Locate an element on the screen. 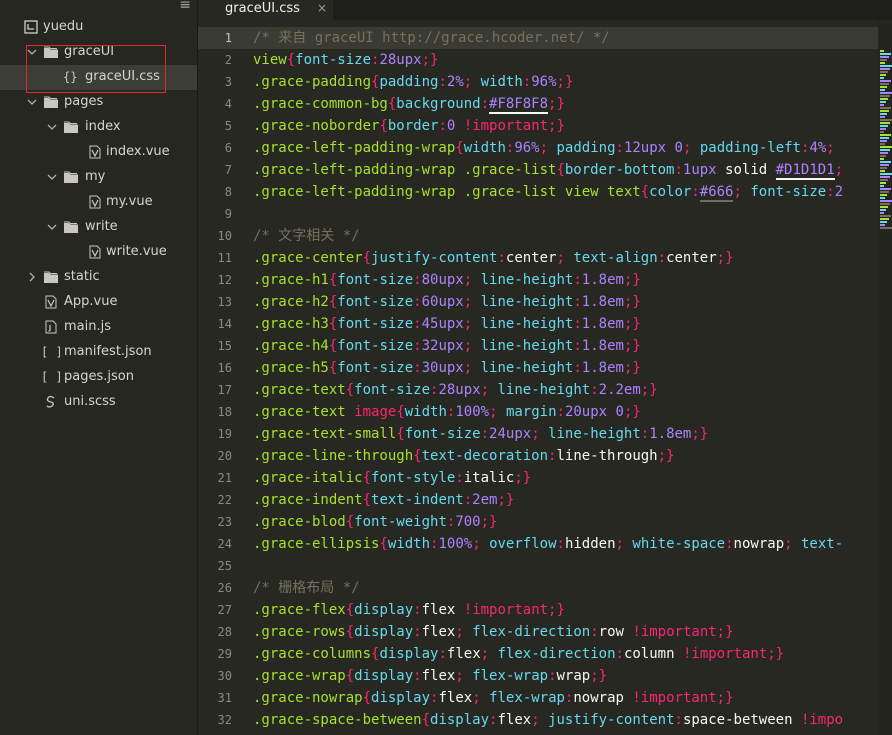  tree-item-pages: pages is located at coordinates (98, 102).